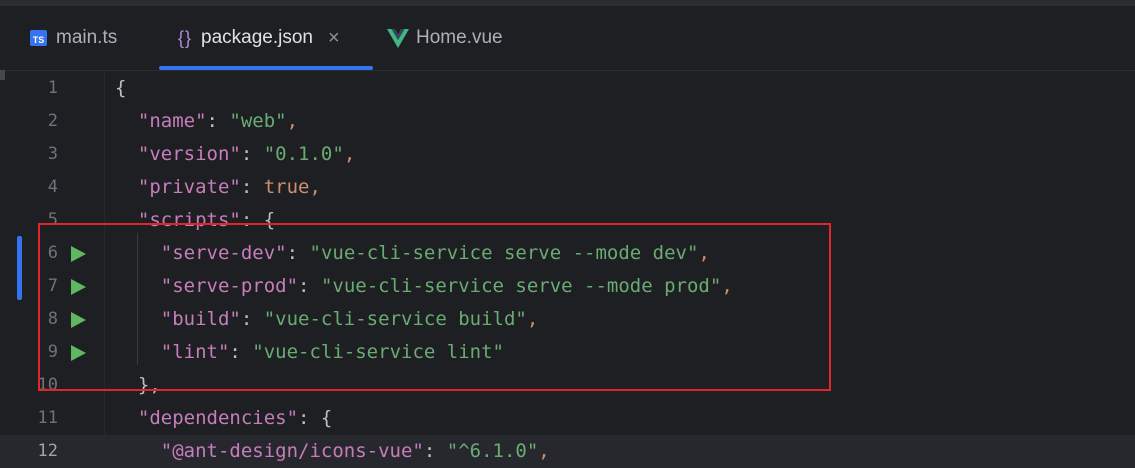 Image resolution: width=1135 pixels, height=468 pixels. What do you see at coordinates (266, 68) in the screenshot?
I see `active-tab-indicator` at bounding box center [266, 68].